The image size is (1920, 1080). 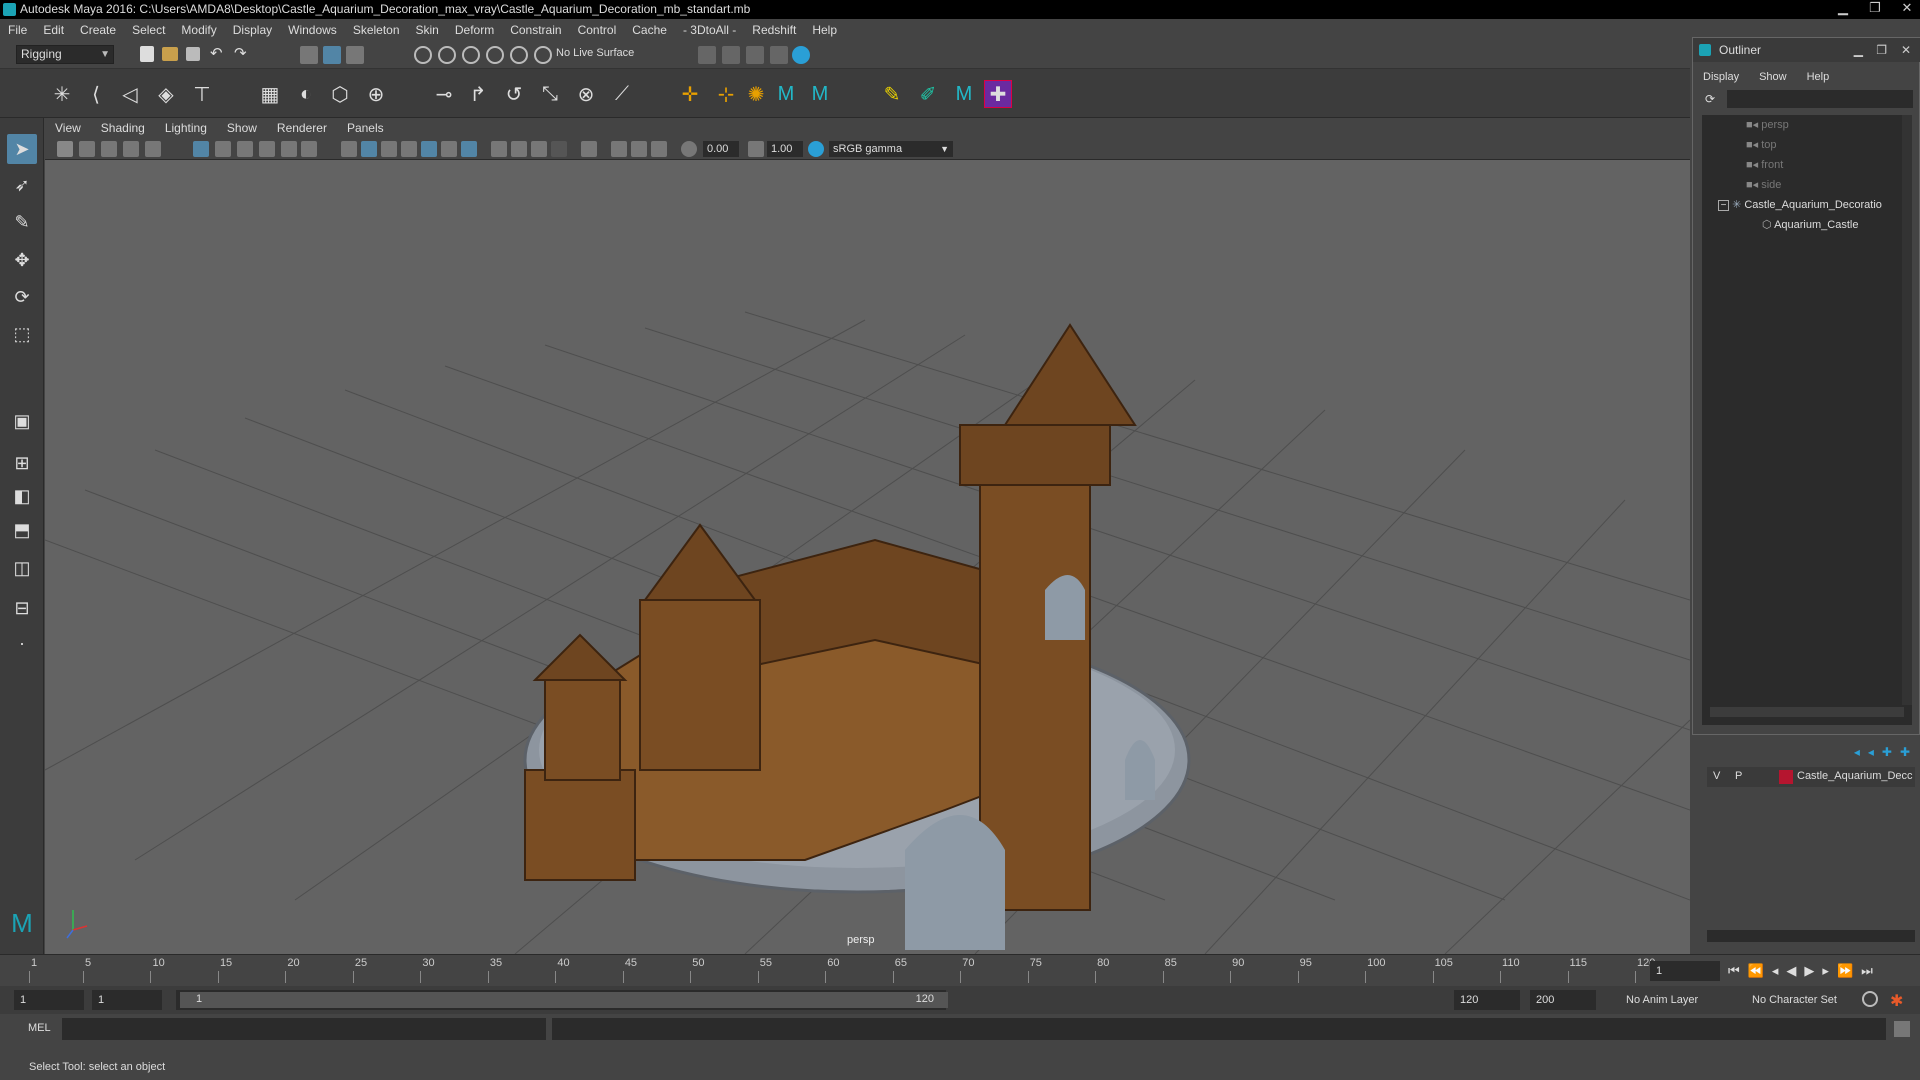 What do you see at coordinates (519, 55) in the screenshot?
I see `snap-surface-icon` at bounding box center [519, 55].